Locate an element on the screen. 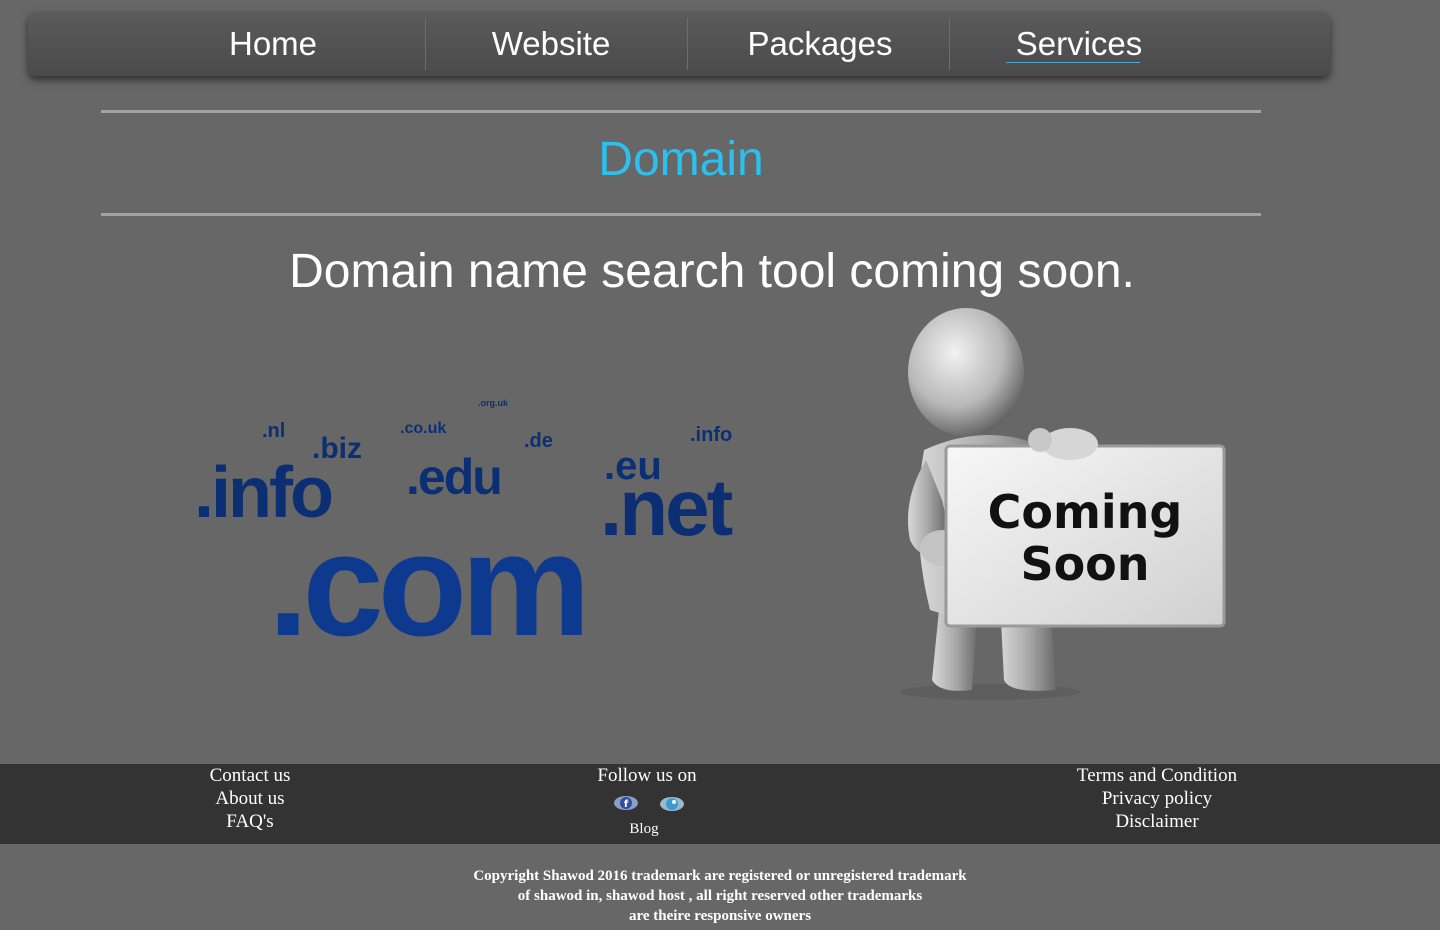 The image size is (1440, 930). nav-services: Services is located at coordinates (1079, 44).